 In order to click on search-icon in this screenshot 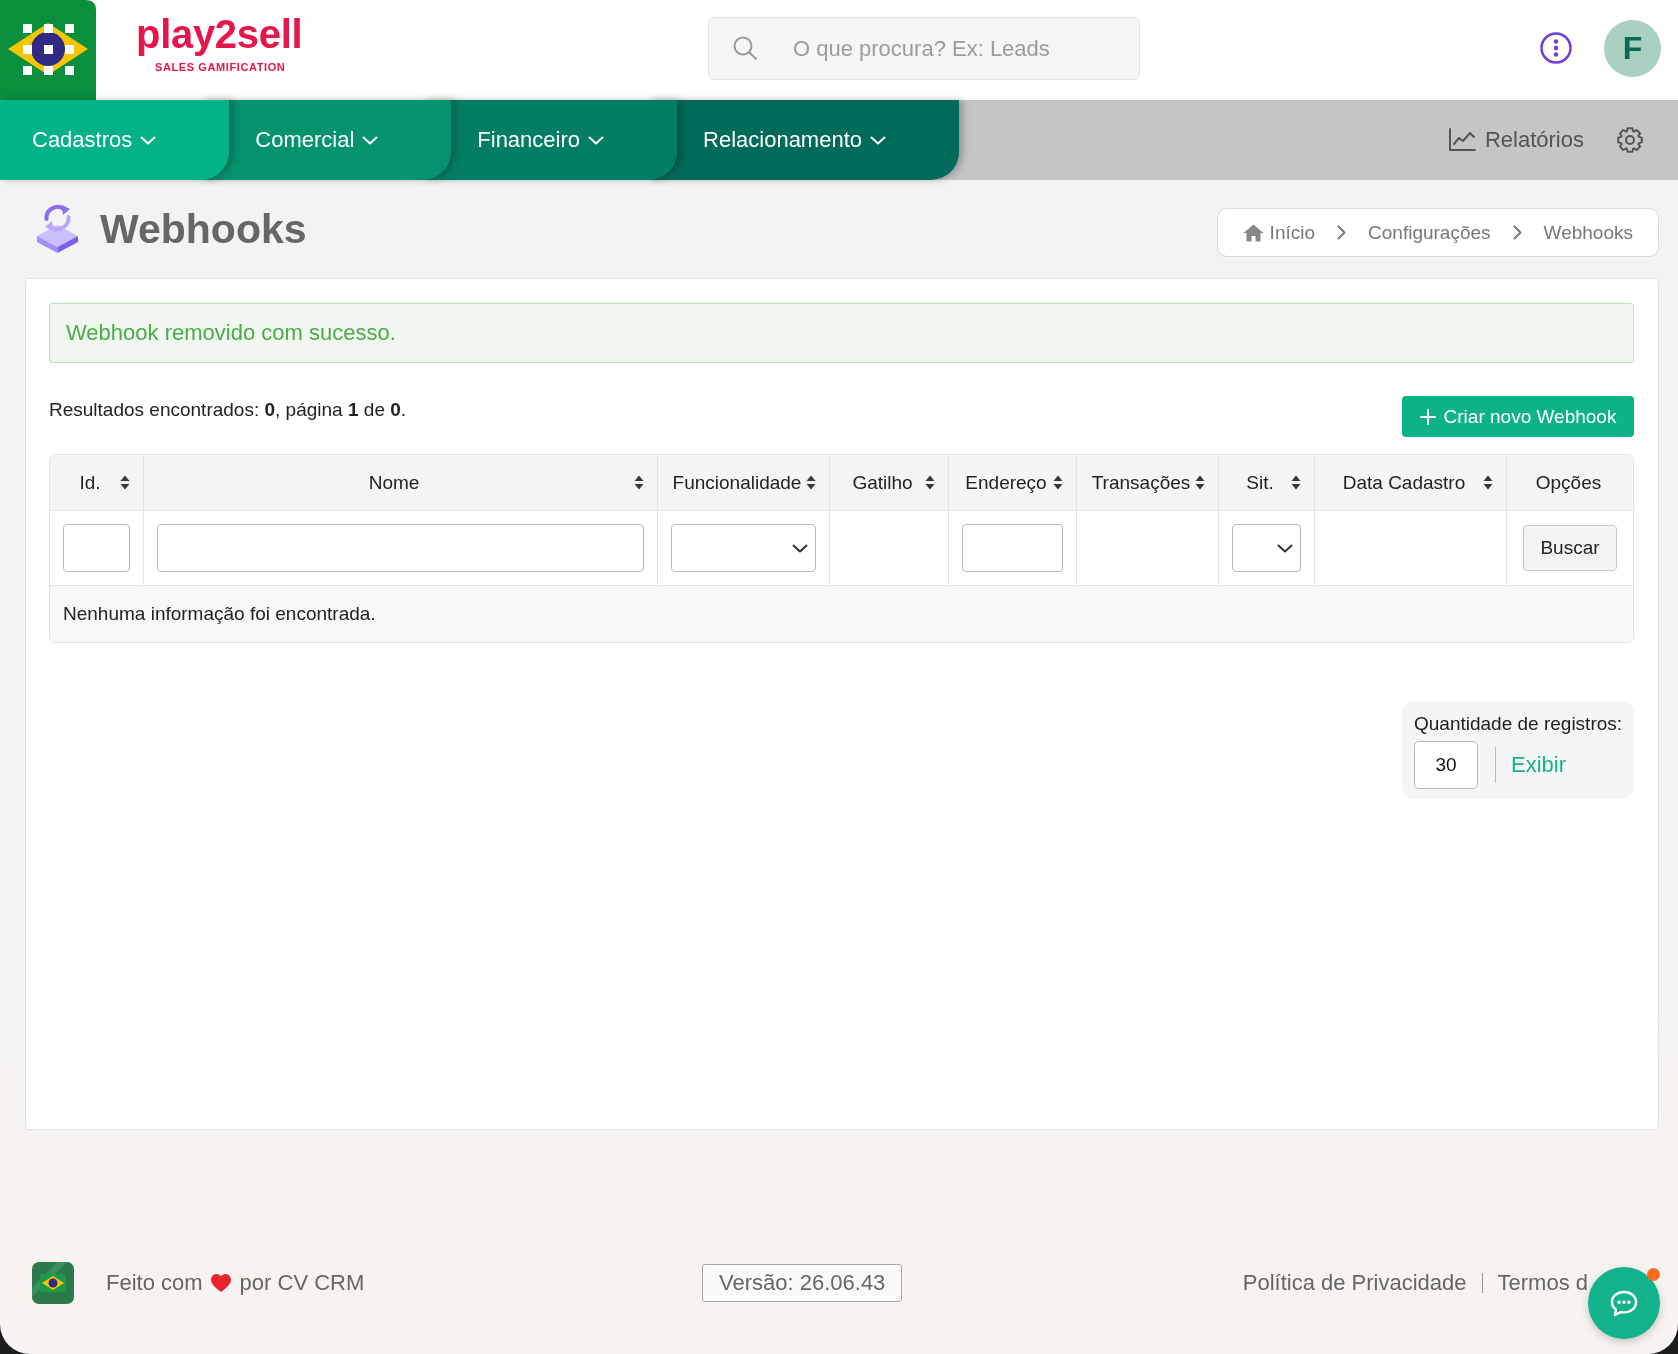, I will do `click(745, 48)`.